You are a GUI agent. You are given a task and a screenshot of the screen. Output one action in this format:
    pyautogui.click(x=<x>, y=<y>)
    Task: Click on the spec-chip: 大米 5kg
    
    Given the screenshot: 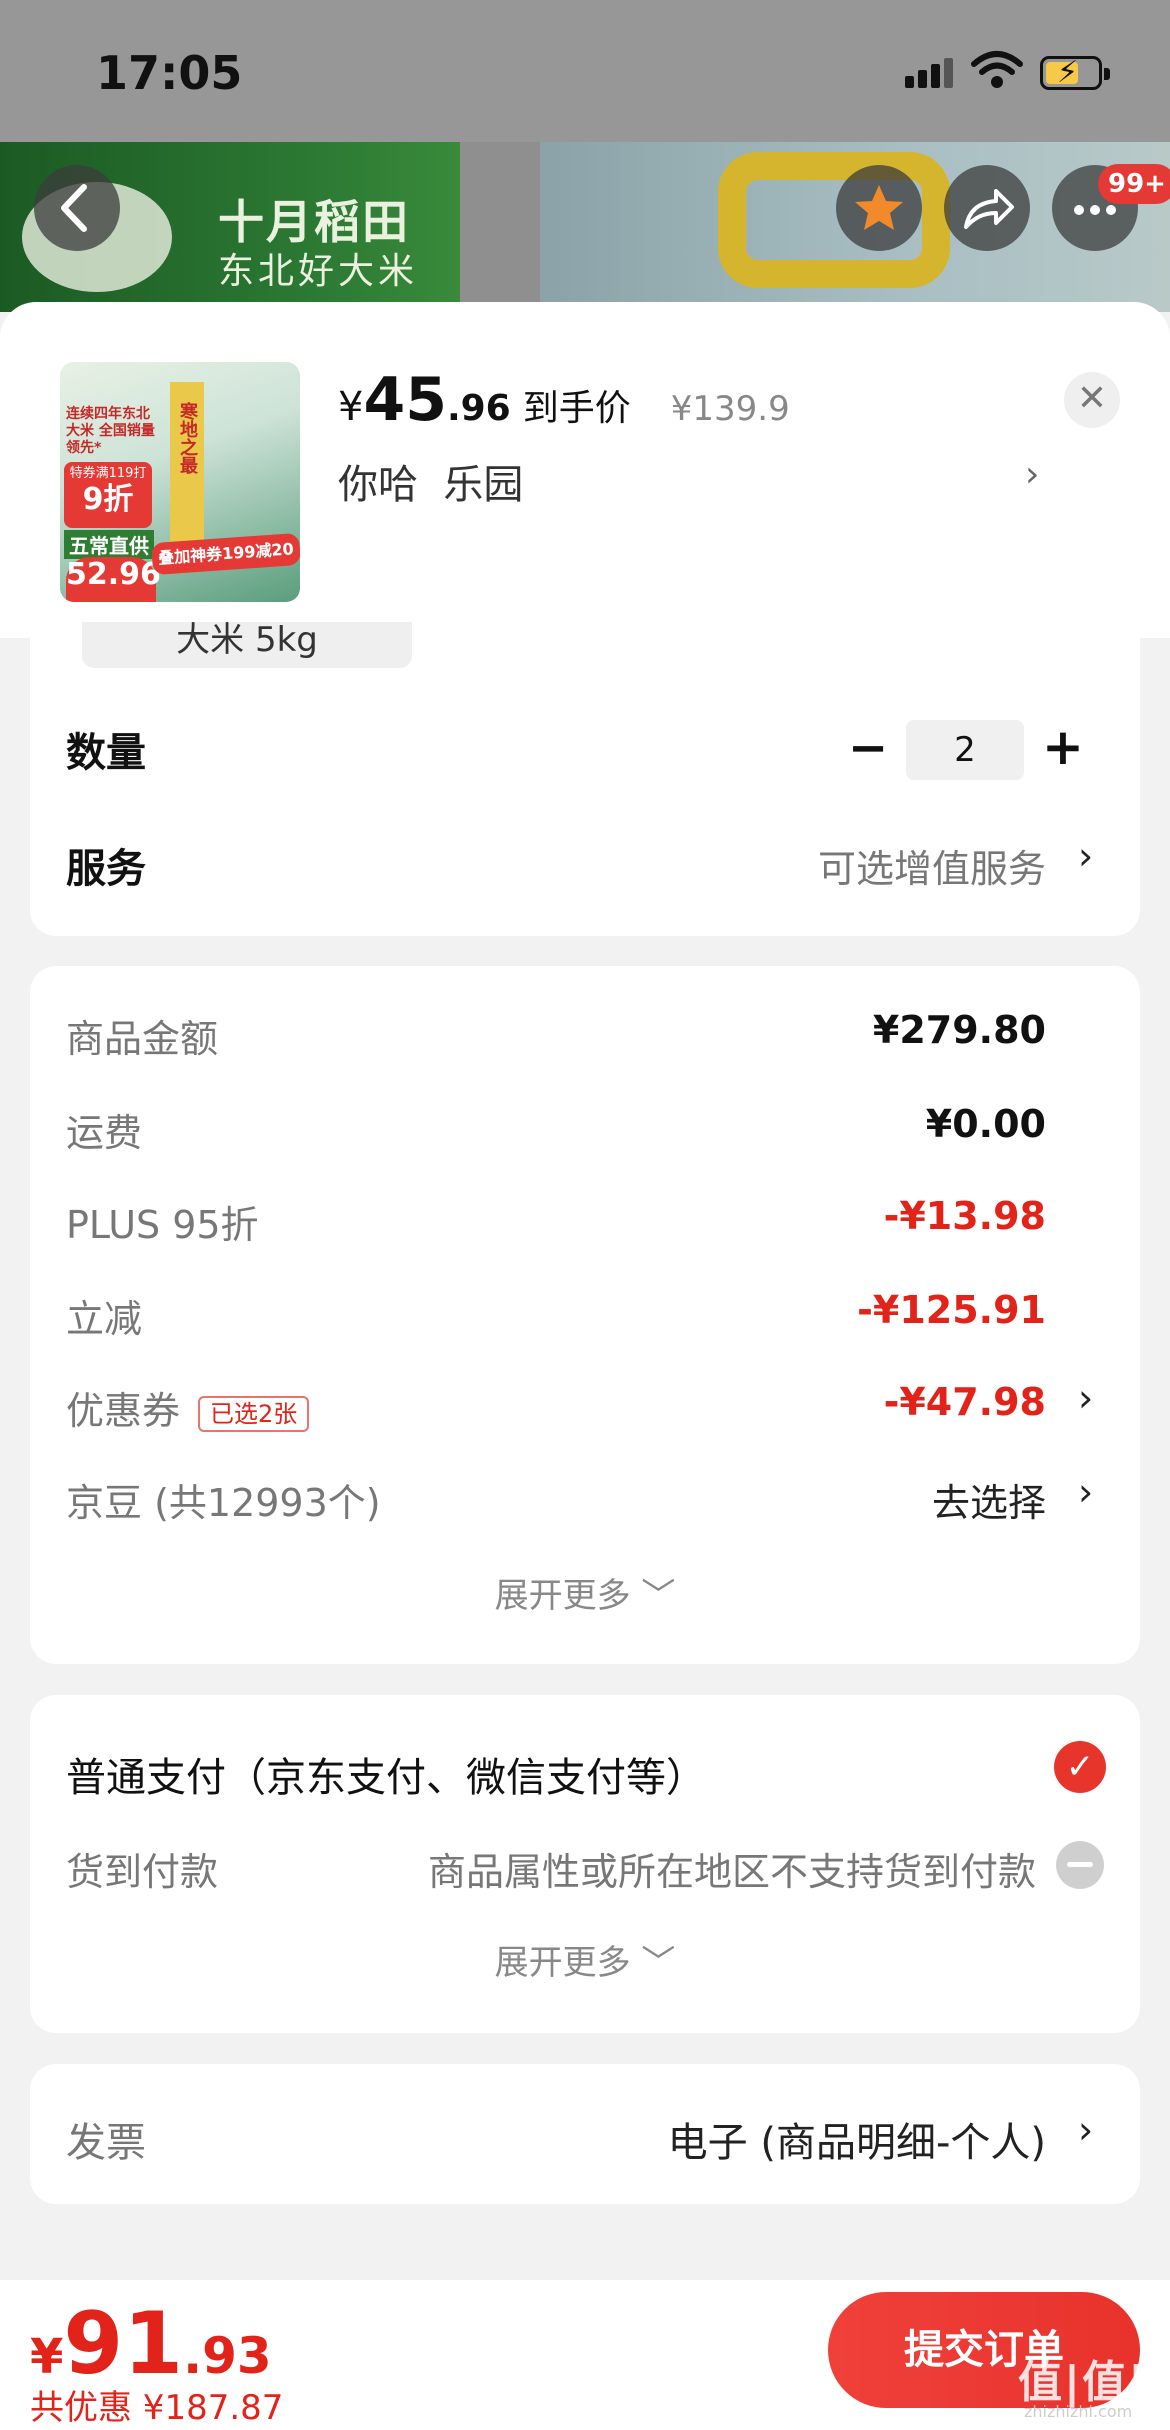 What is the action you would take?
    pyautogui.click(x=247, y=645)
    